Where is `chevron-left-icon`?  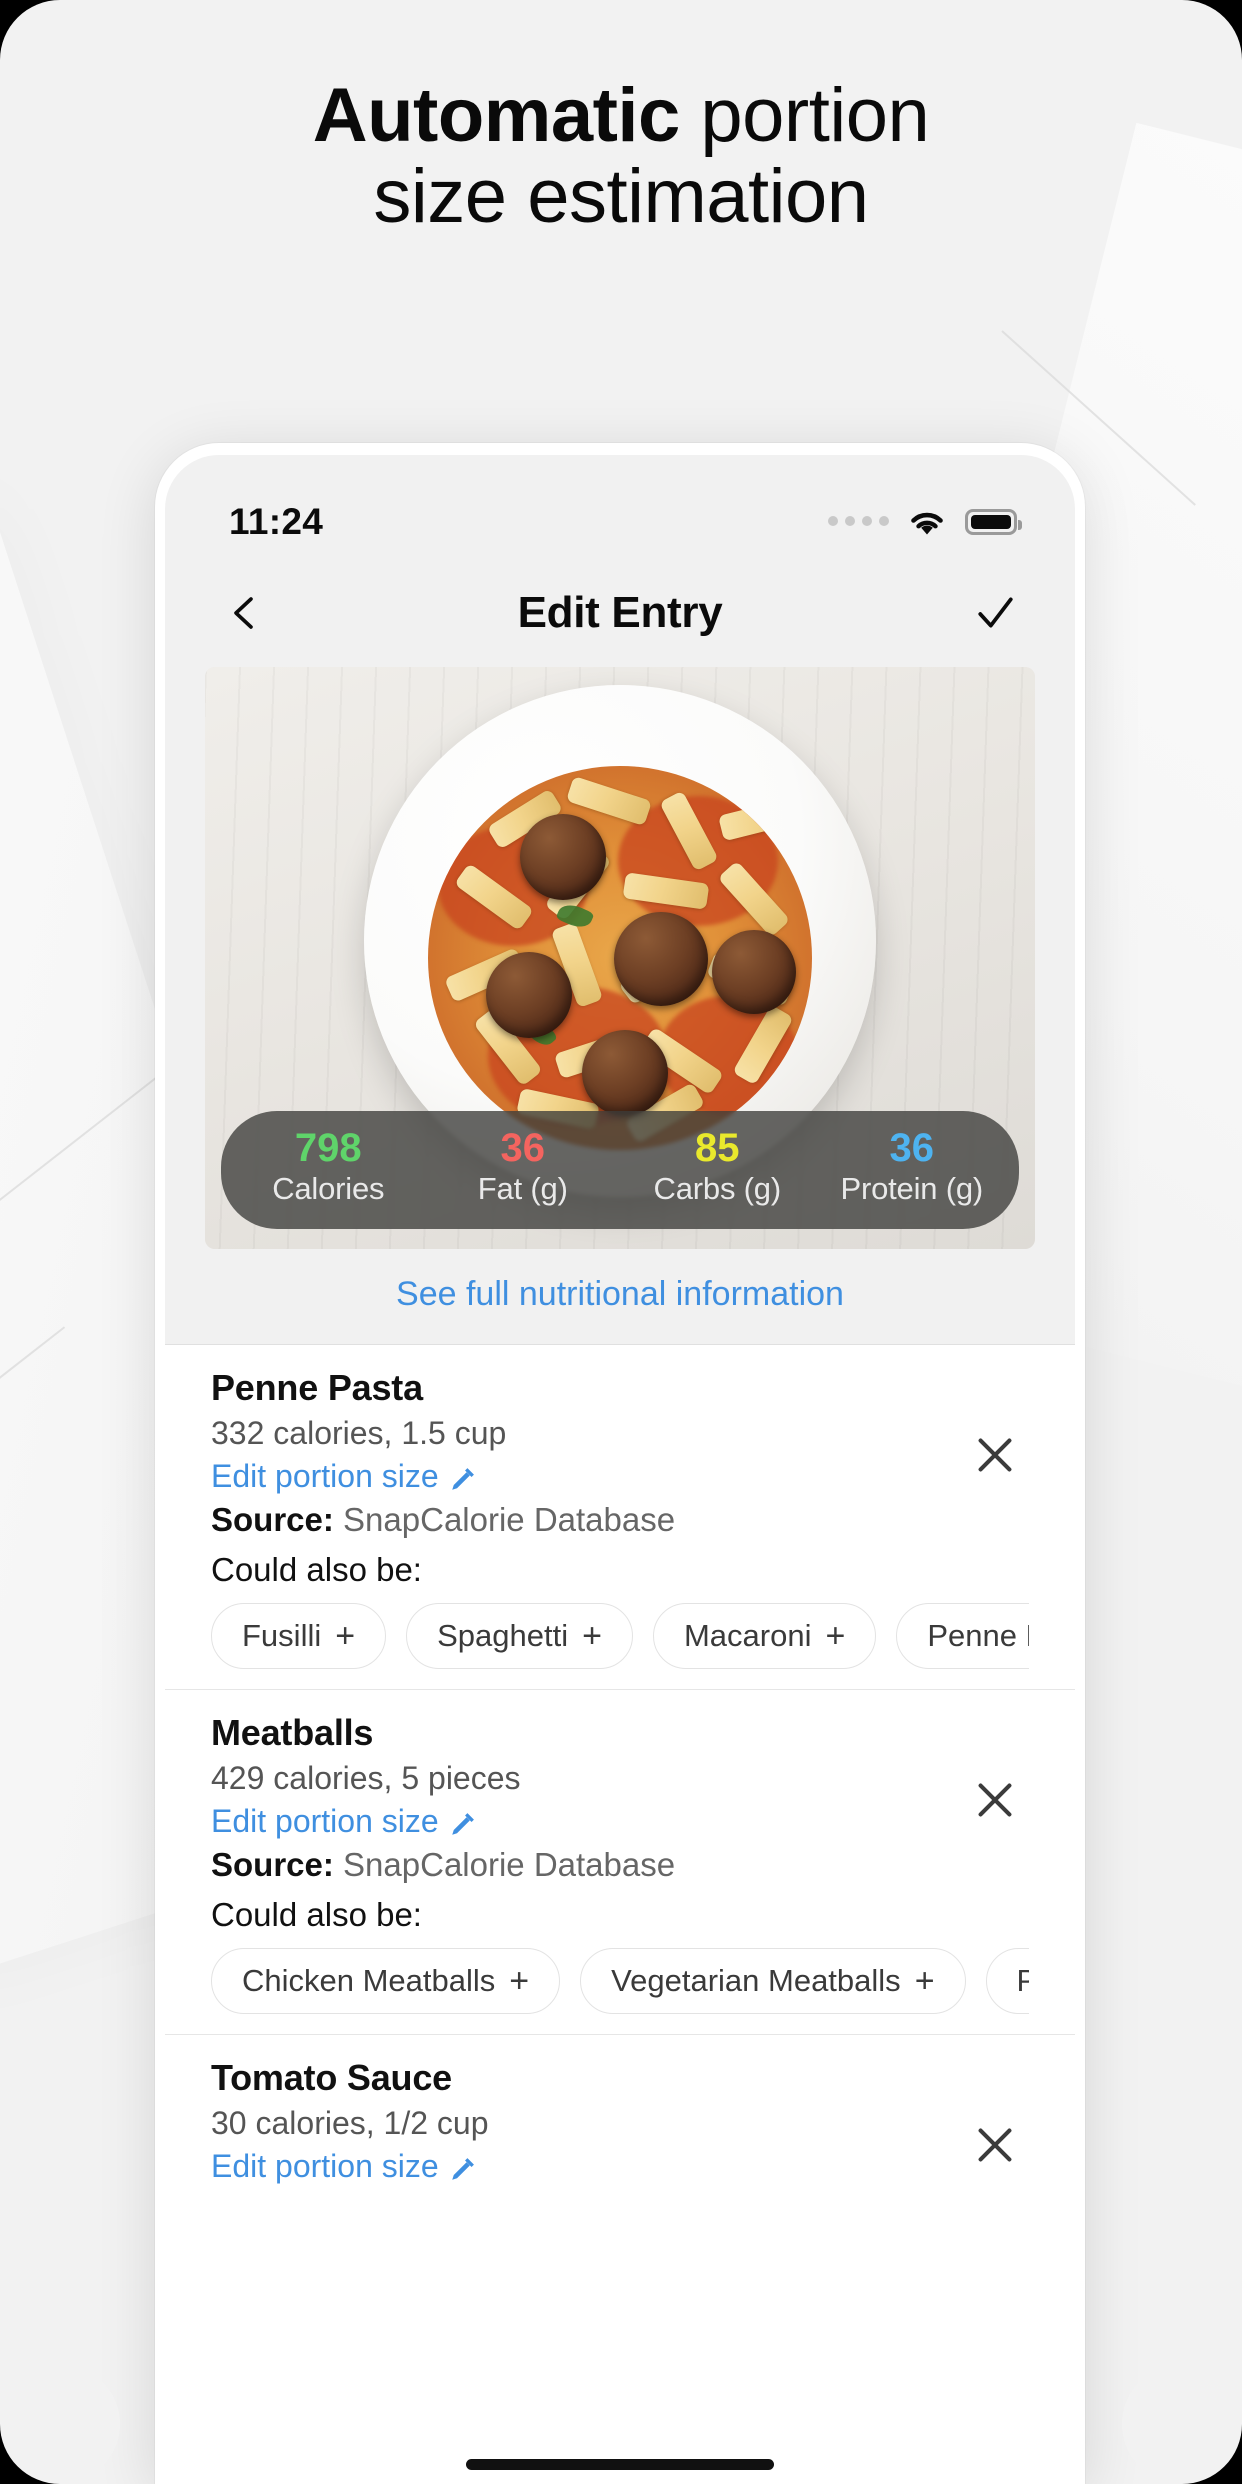
chevron-left-icon is located at coordinates (243, 613).